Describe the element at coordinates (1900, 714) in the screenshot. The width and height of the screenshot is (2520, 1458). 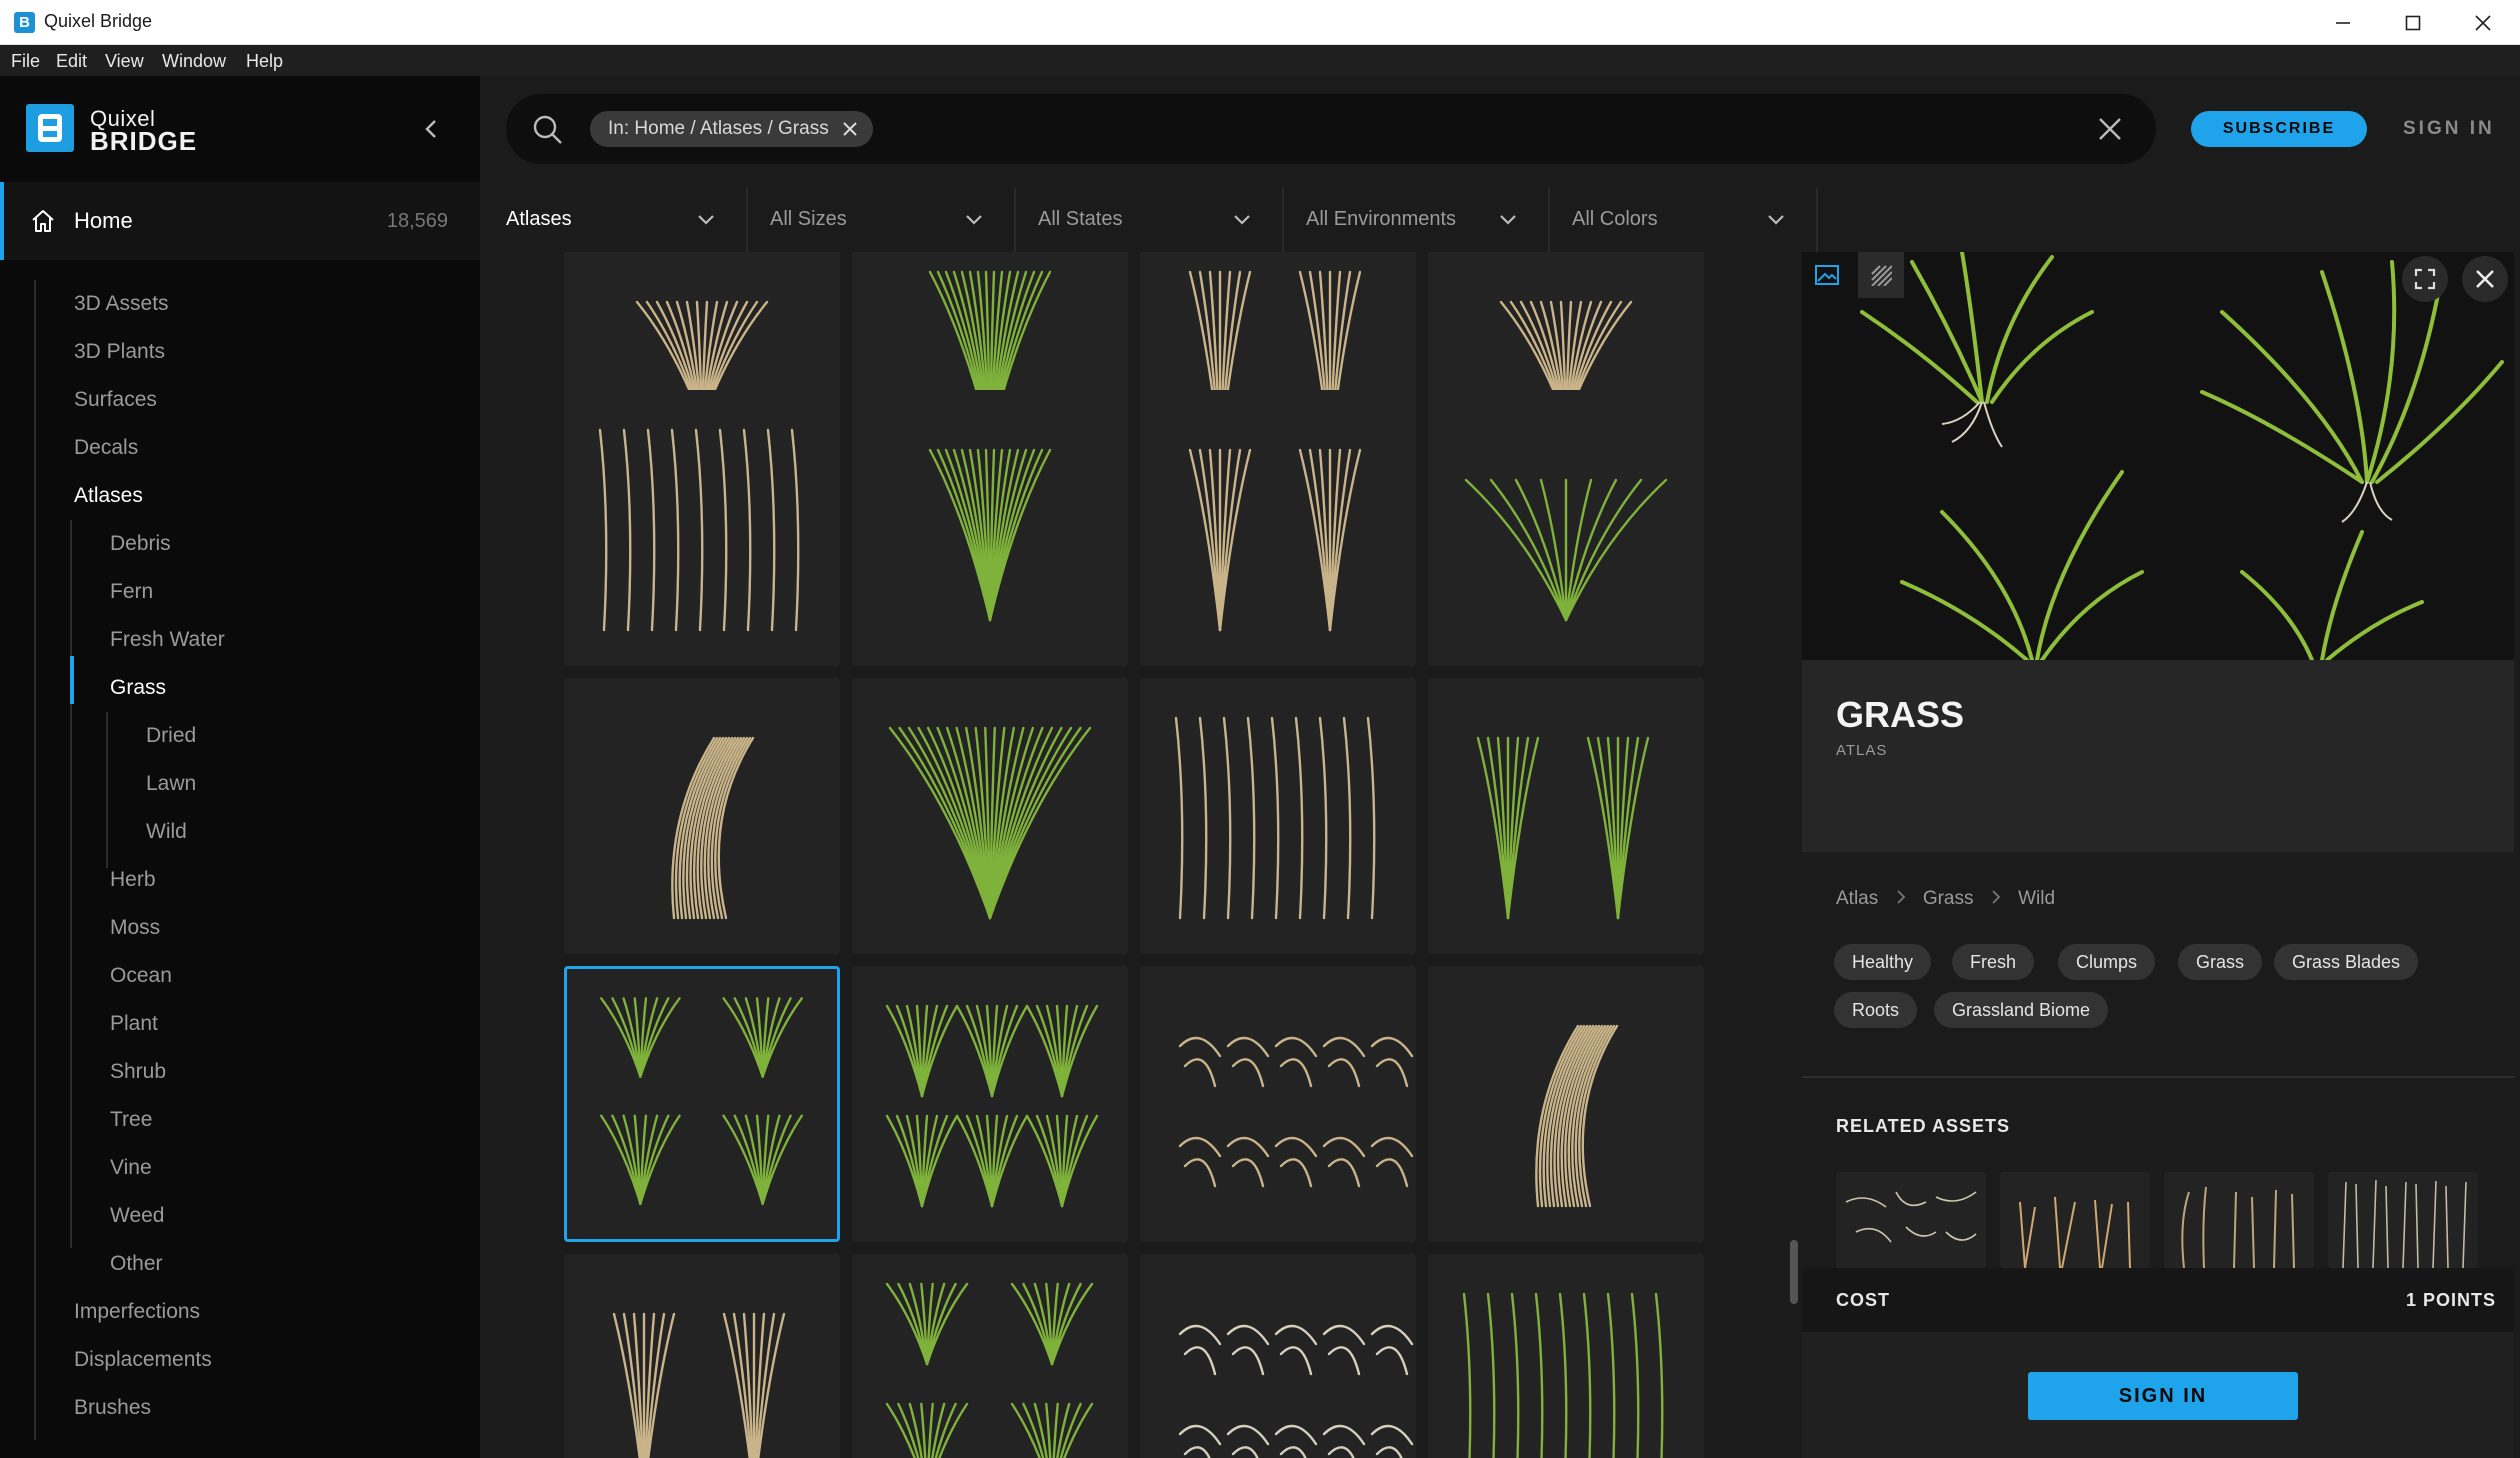
I see `asset-title: GRASS` at that location.